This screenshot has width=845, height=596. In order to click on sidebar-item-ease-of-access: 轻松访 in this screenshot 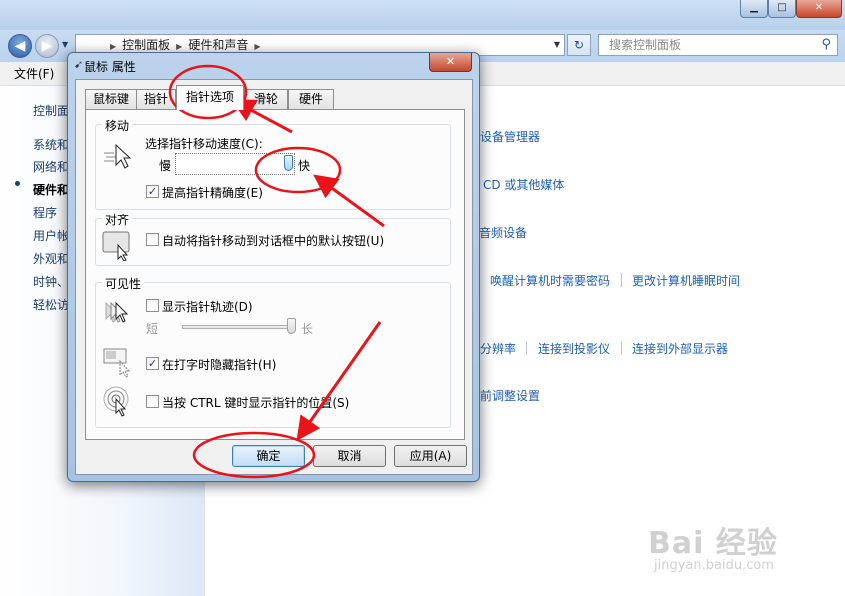, I will do `click(51, 304)`.